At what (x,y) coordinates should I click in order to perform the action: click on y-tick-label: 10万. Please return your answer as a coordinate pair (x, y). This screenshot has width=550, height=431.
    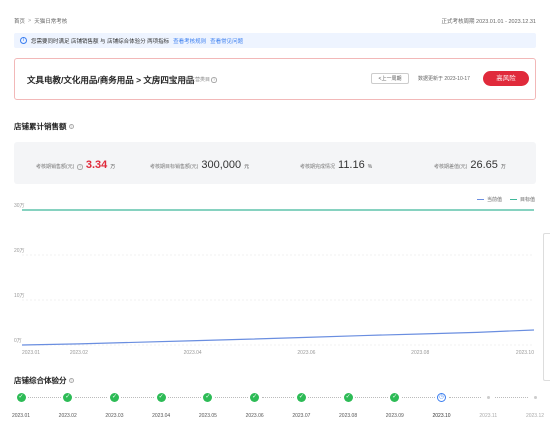
    Looking at the image, I should click on (19, 296).